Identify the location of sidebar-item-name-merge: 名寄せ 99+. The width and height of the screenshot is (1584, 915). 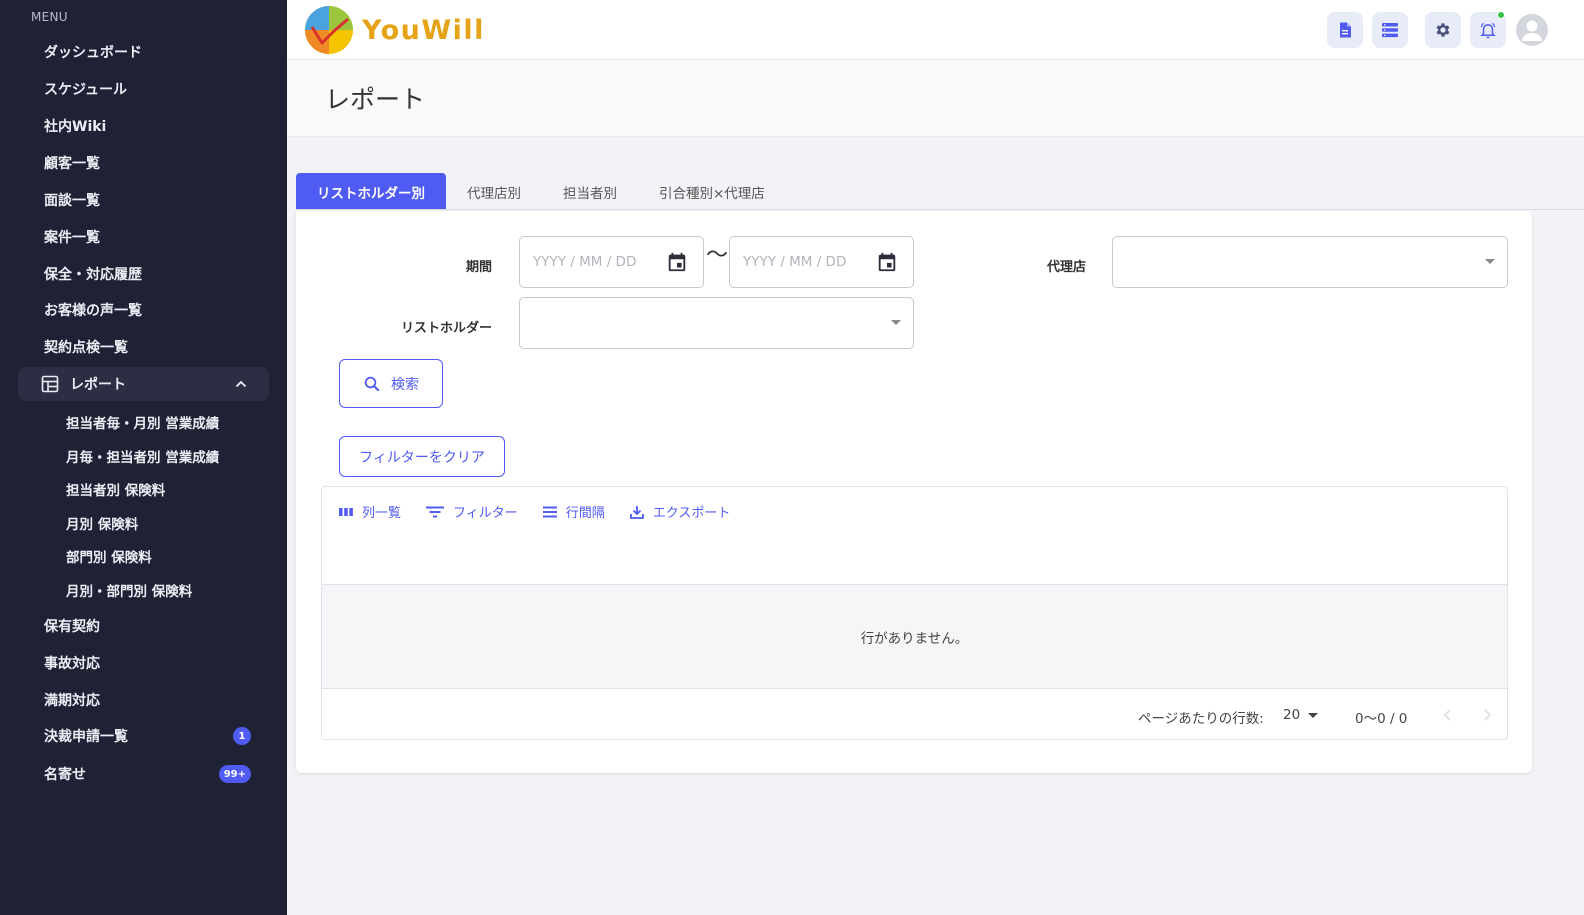
(143, 774).